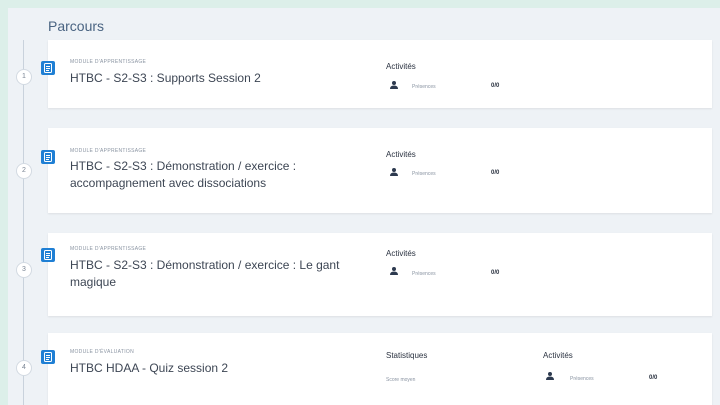  I want to click on module-kicker: Module d'évaluation, so click(102, 352).